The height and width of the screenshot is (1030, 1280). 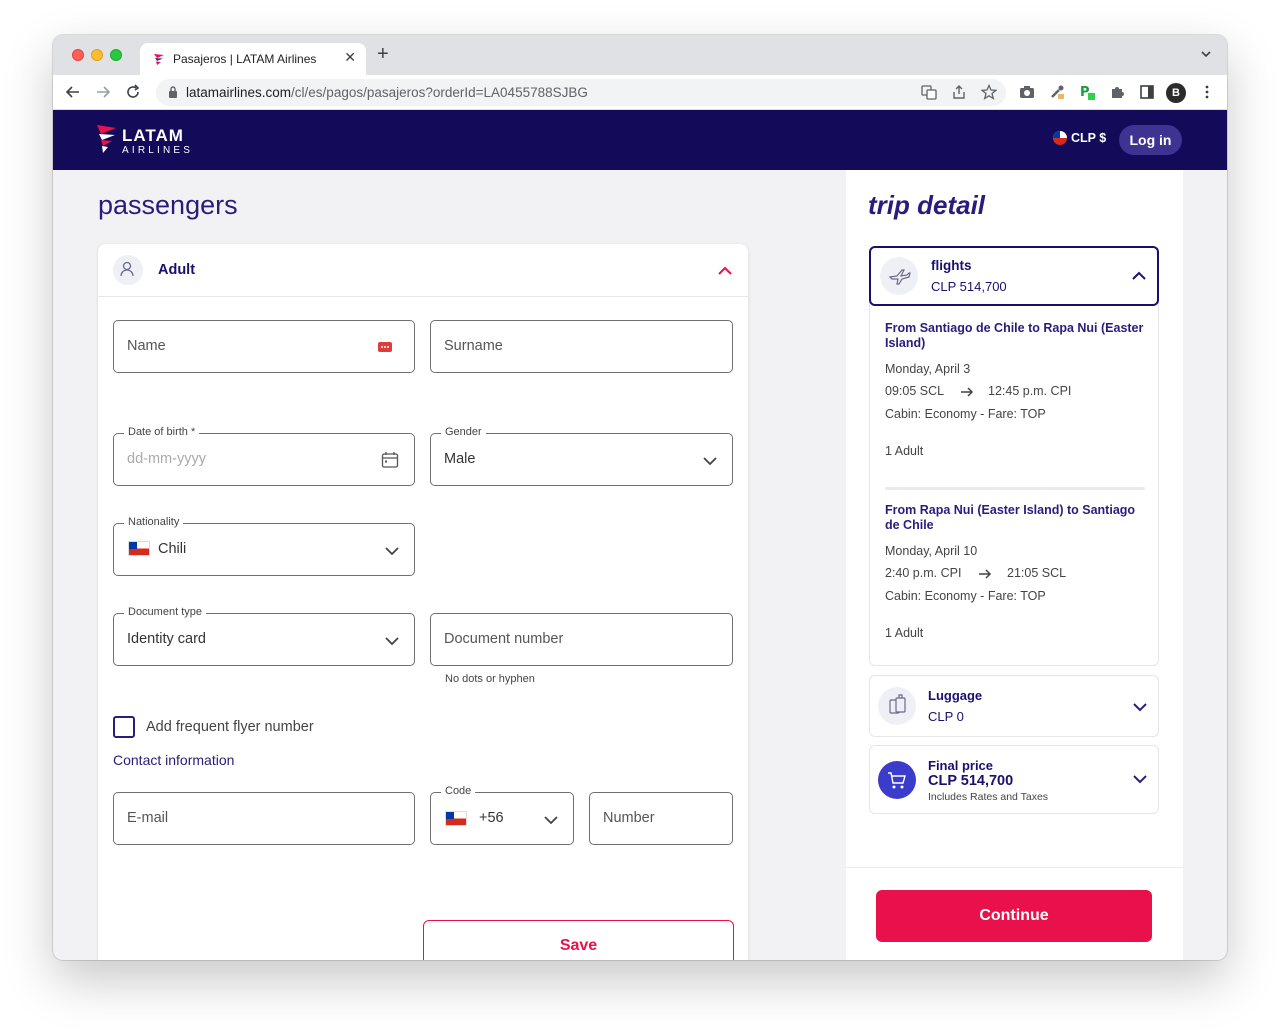 What do you see at coordinates (1087, 92) in the screenshot?
I see `p-extension-icon: P` at bounding box center [1087, 92].